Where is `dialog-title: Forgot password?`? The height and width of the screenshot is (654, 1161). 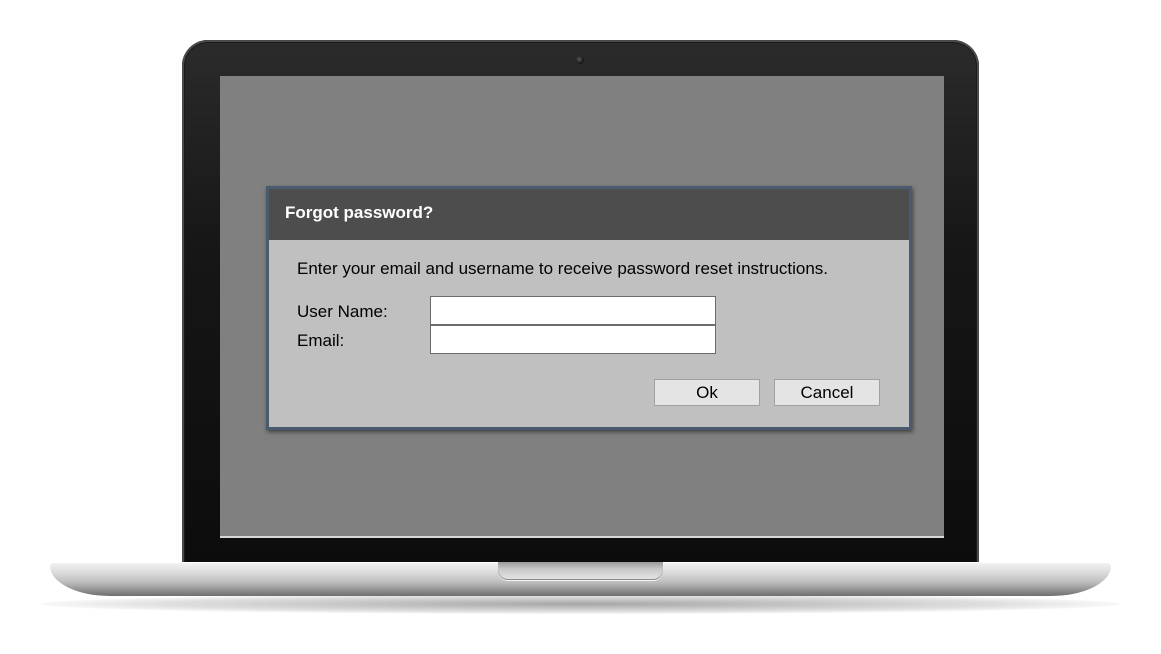
dialog-title: Forgot password? is located at coordinates (359, 212).